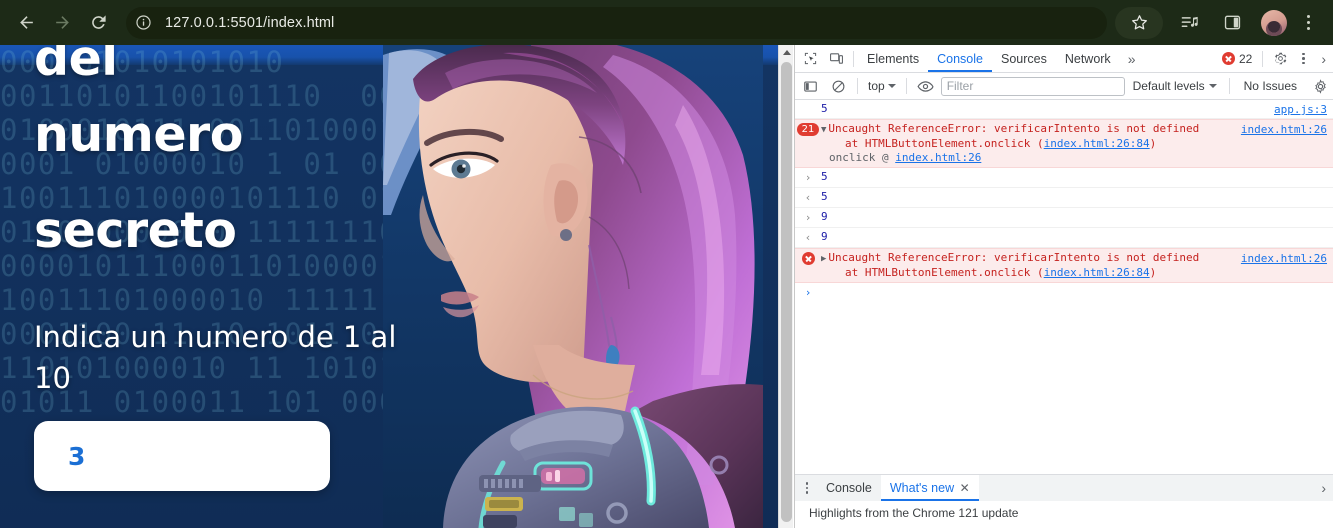  I want to click on dock-side-icon, so click(810, 86).